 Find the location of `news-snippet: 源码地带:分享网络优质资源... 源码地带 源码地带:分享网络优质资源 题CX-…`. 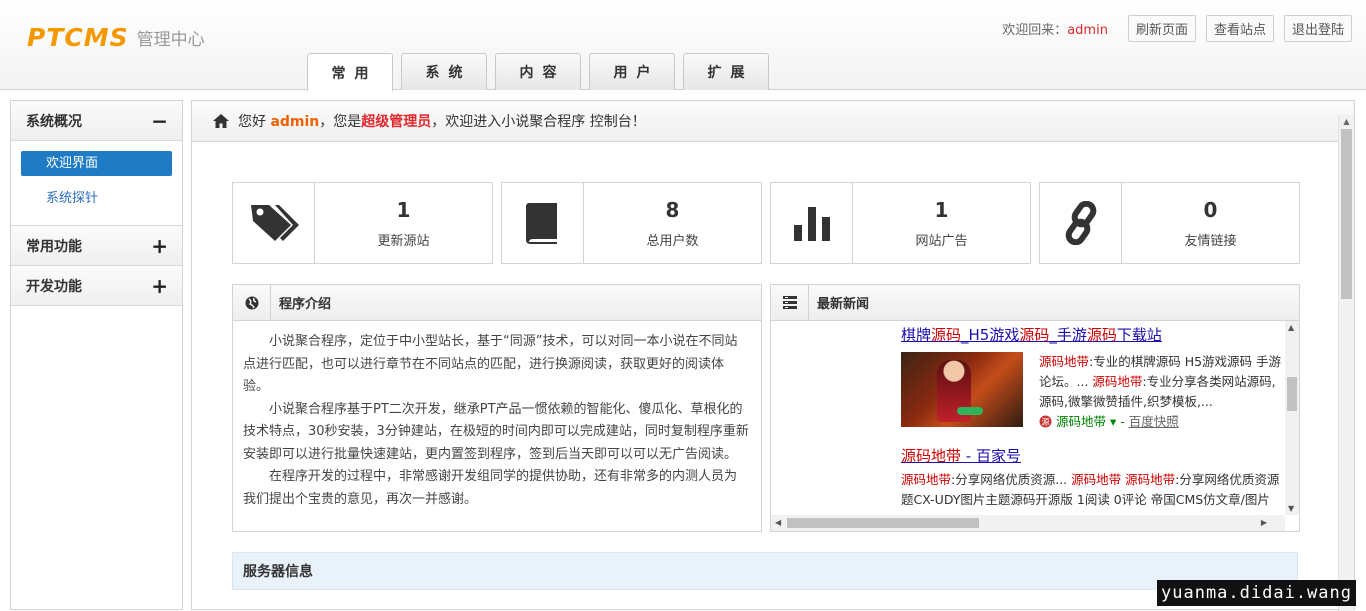

news-snippet: 源码地带:分享网络优质资源... 源码地带 源码地带:分享网络优质资源 题CX-… is located at coordinates (1090, 489).